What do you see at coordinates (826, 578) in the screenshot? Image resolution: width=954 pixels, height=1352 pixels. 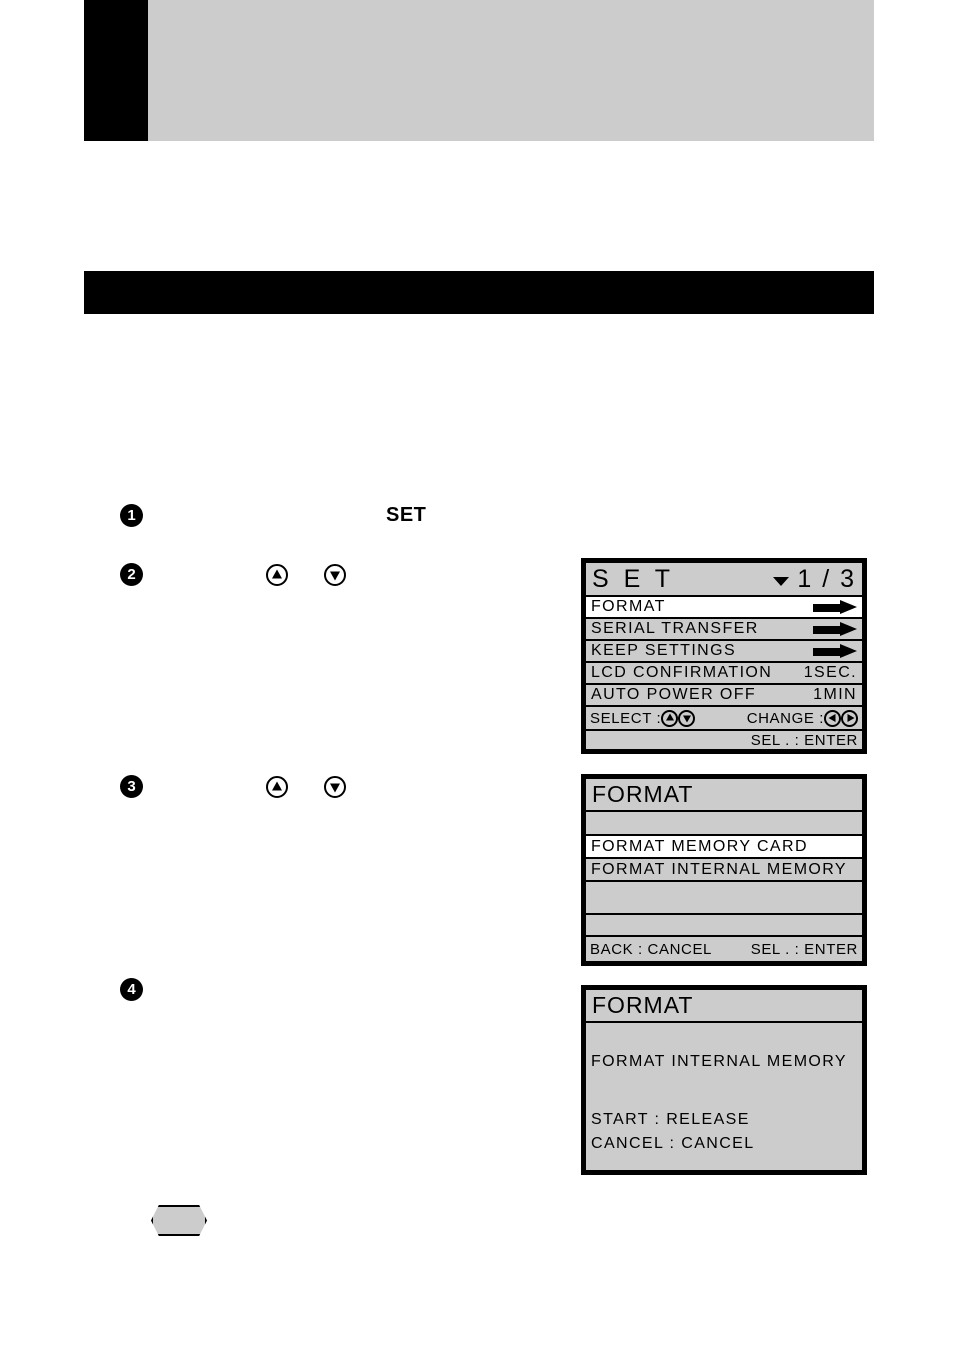 I see `lcd-set-menu-page-text: 1 / 3` at bounding box center [826, 578].